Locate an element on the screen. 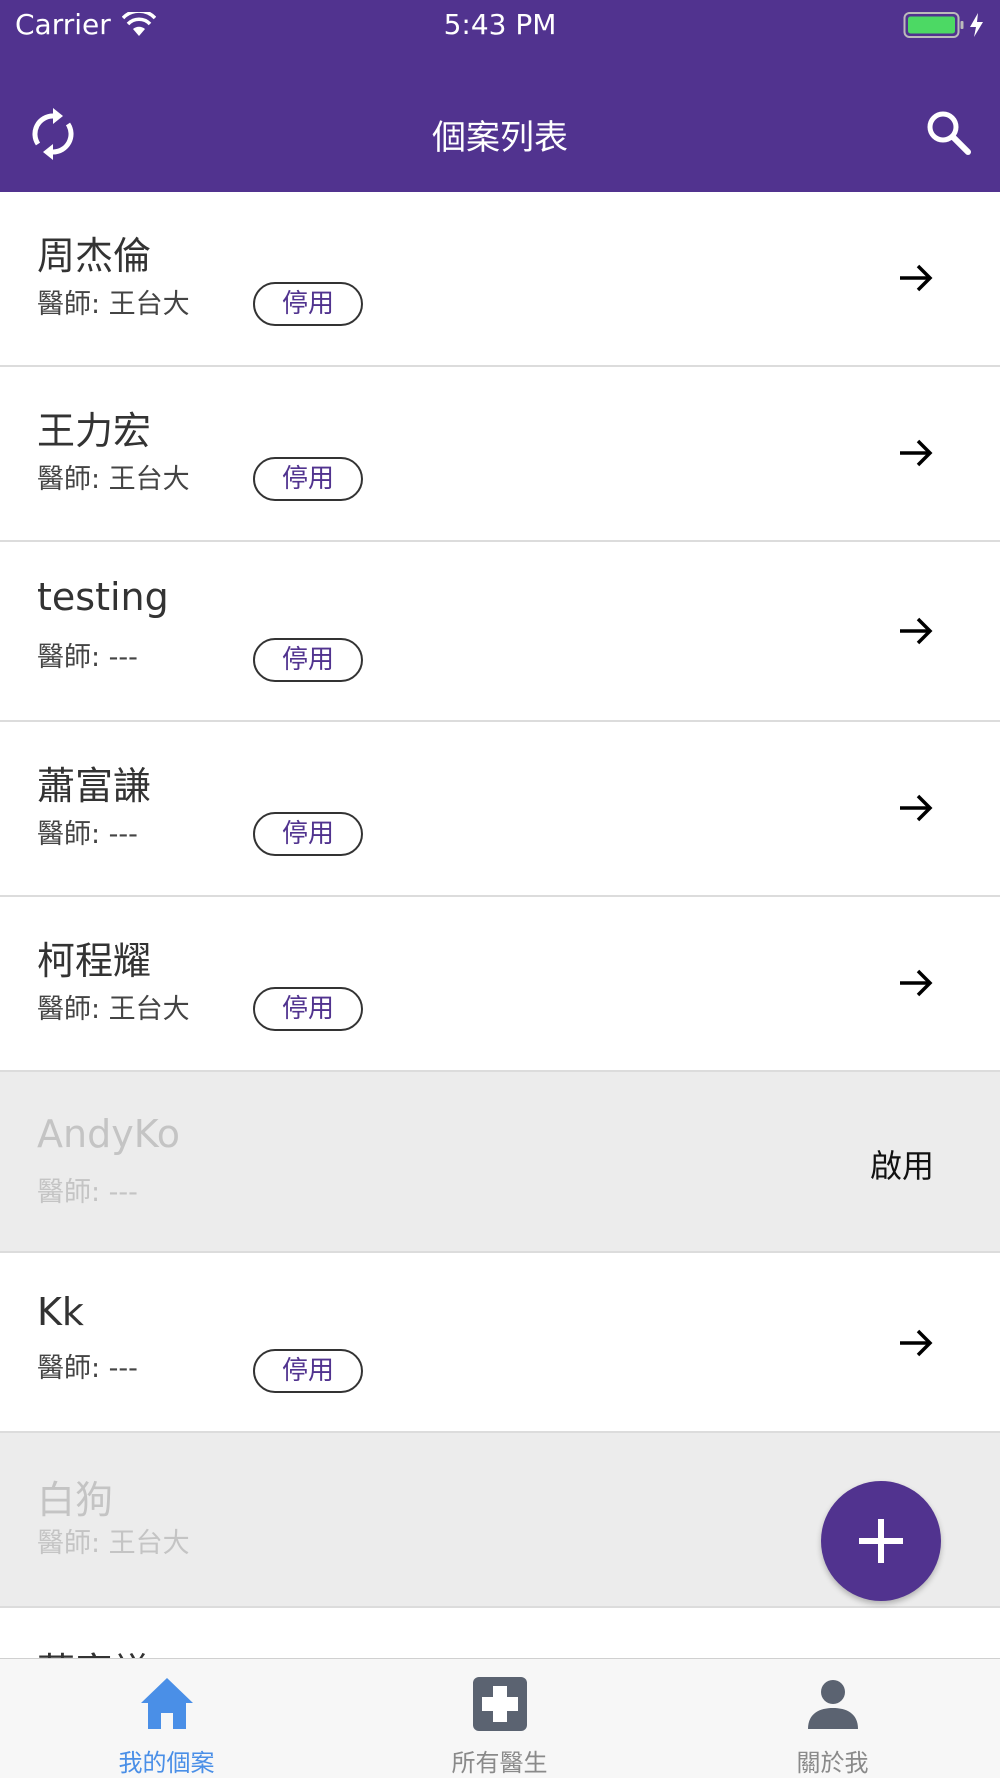 The width and height of the screenshot is (1000, 1779). case-row: testing 醫師: --- 停用 is located at coordinates (500, 632).